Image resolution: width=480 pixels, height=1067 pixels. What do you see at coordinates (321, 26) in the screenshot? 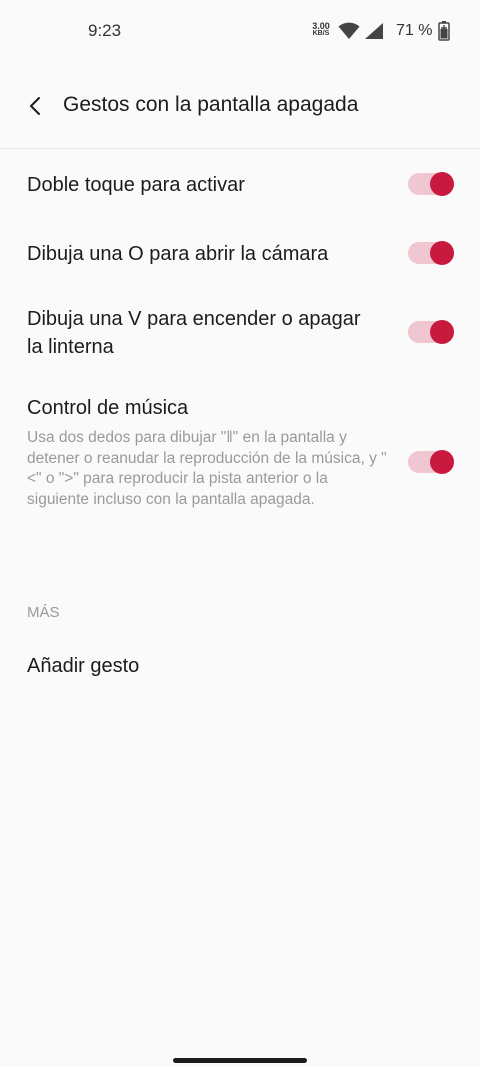
I see `network-speed-value: 3.00` at bounding box center [321, 26].